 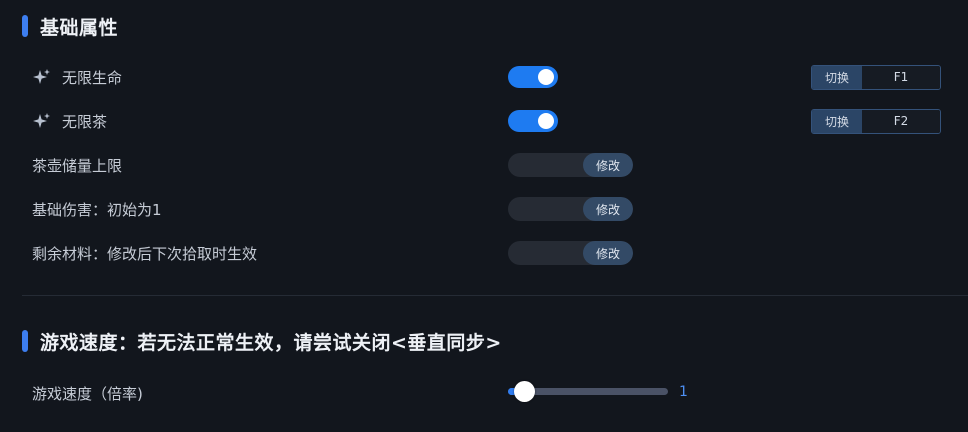 I want to click on base-damage-input, so click(x=545, y=209).